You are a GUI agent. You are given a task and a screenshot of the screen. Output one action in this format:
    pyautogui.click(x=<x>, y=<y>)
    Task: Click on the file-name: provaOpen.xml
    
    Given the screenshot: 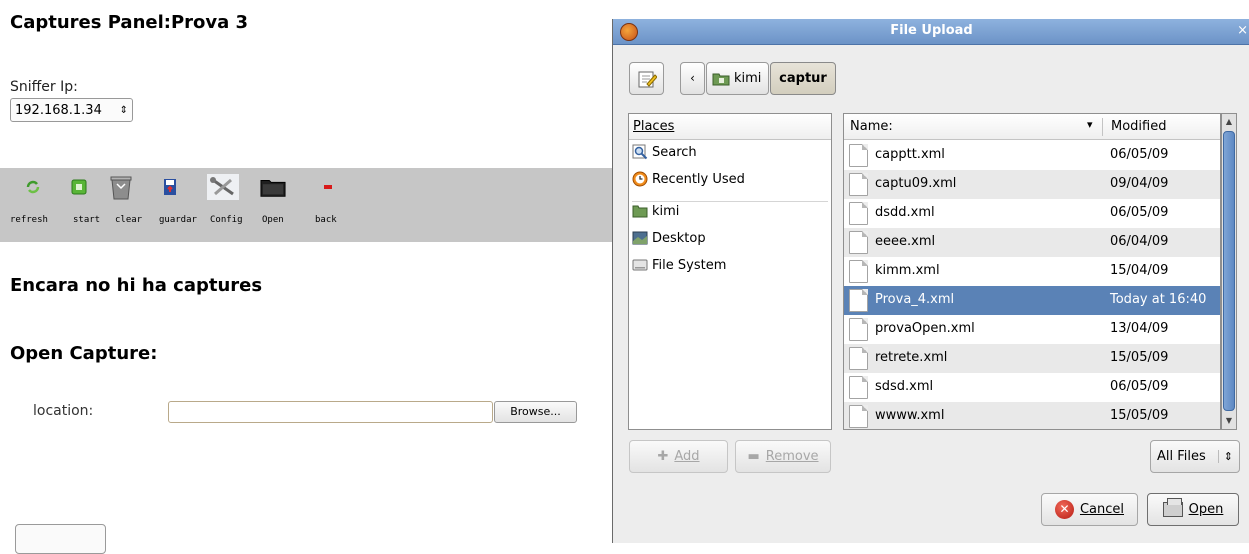 What is the action you would take?
    pyautogui.click(x=925, y=328)
    